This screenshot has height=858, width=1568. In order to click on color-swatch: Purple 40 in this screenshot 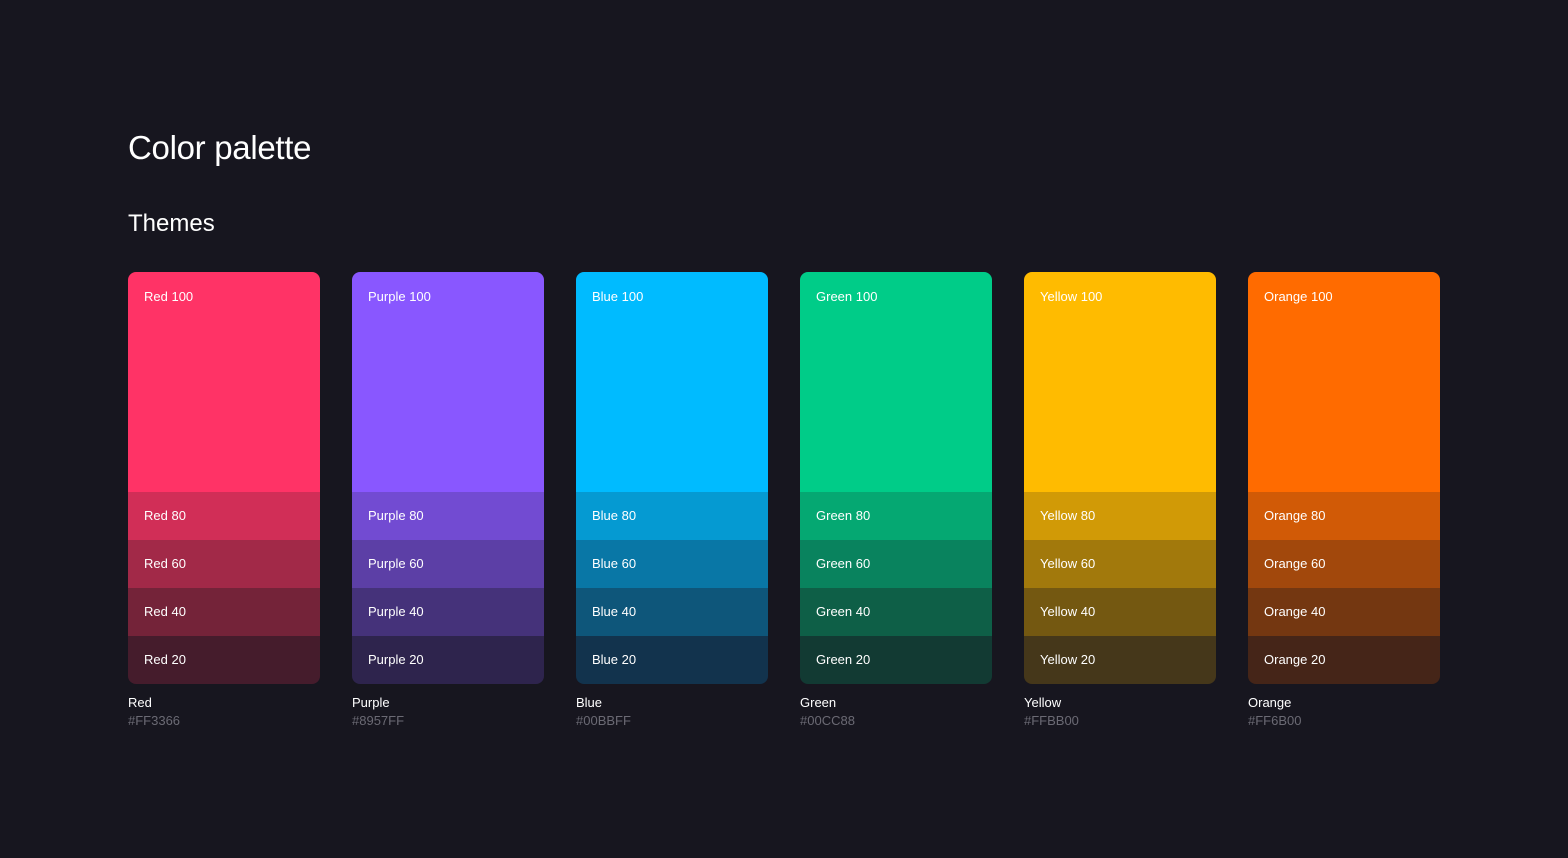, I will do `click(448, 612)`.